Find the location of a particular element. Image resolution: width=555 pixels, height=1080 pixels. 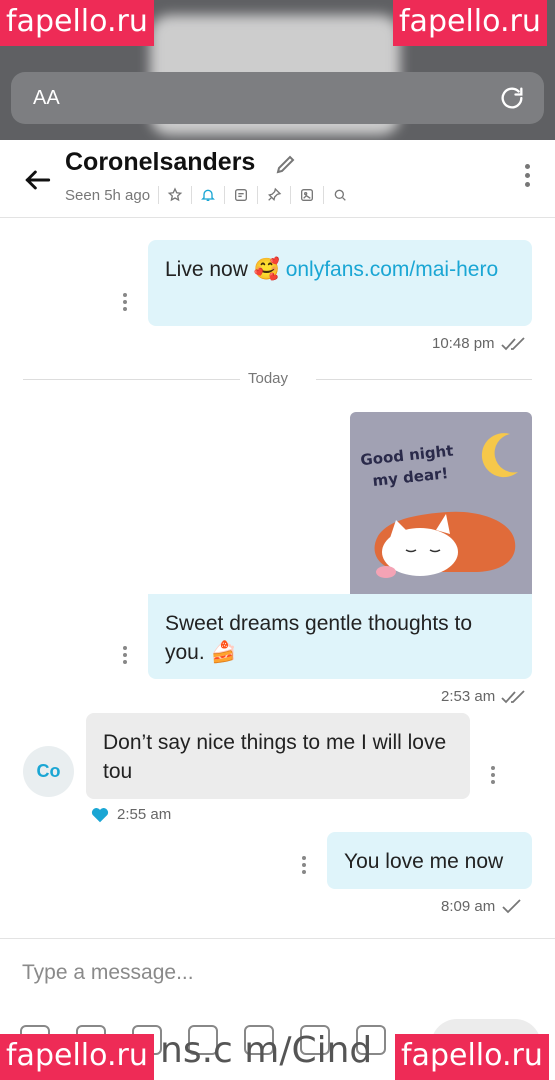

message-text: Sweet dreams gentle thoughts to you. 🍰 is located at coordinates (319, 638).